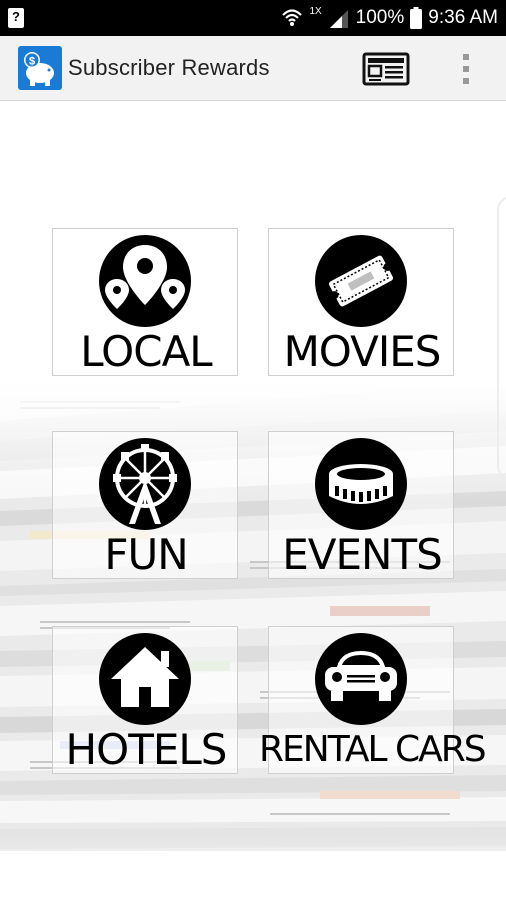 The height and width of the screenshot is (900, 506). I want to click on newspaper-icon, so click(386, 69).